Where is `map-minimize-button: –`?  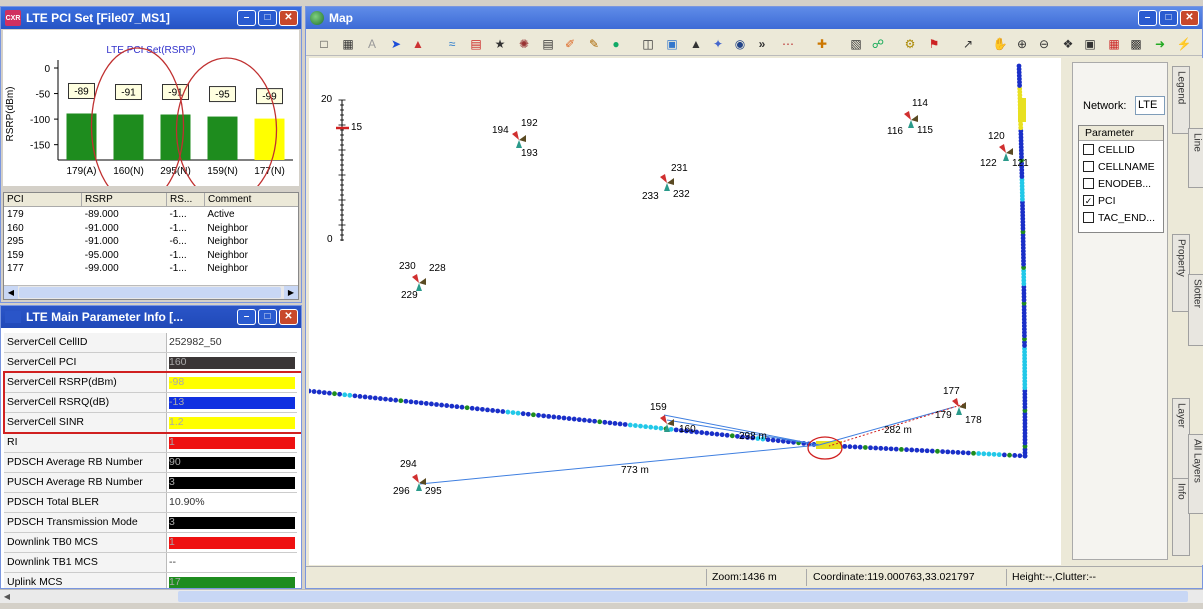 map-minimize-button: – is located at coordinates (1147, 18).